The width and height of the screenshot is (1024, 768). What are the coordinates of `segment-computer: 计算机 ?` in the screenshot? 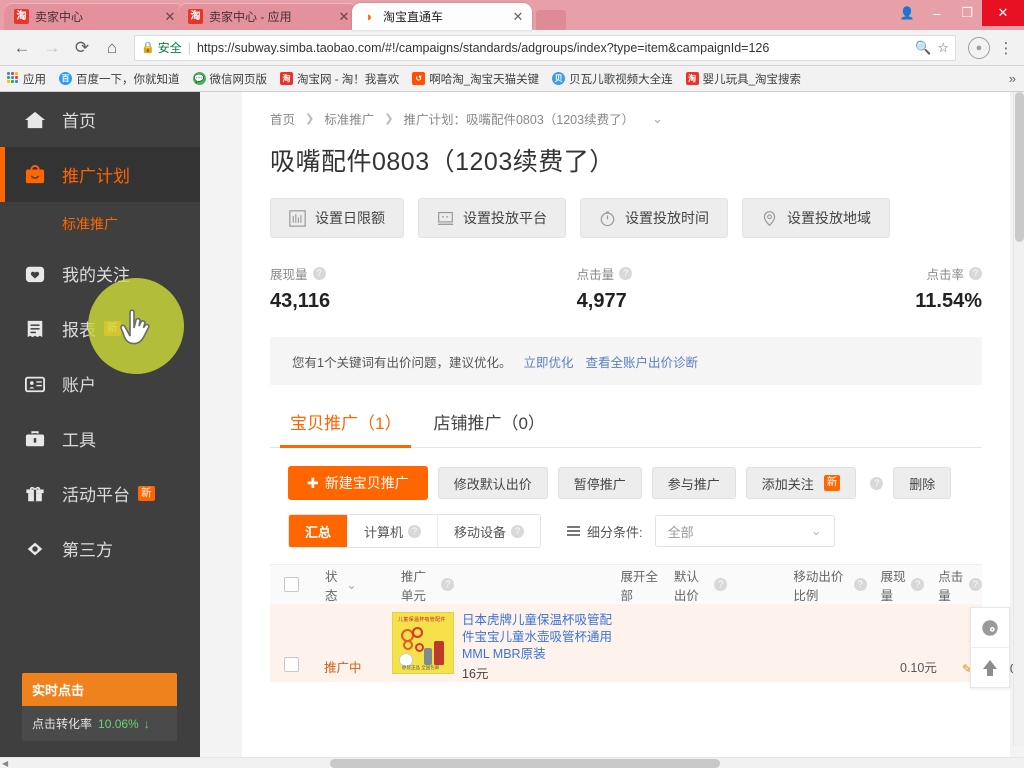 It's located at (393, 531).